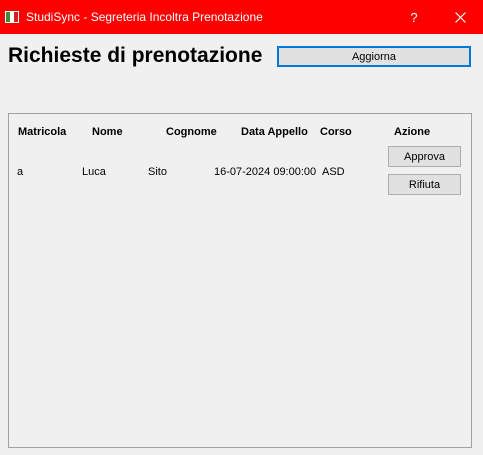  Describe the element at coordinates (424, 156) in the screenshot. I see `approve-button: Approva` at that location.